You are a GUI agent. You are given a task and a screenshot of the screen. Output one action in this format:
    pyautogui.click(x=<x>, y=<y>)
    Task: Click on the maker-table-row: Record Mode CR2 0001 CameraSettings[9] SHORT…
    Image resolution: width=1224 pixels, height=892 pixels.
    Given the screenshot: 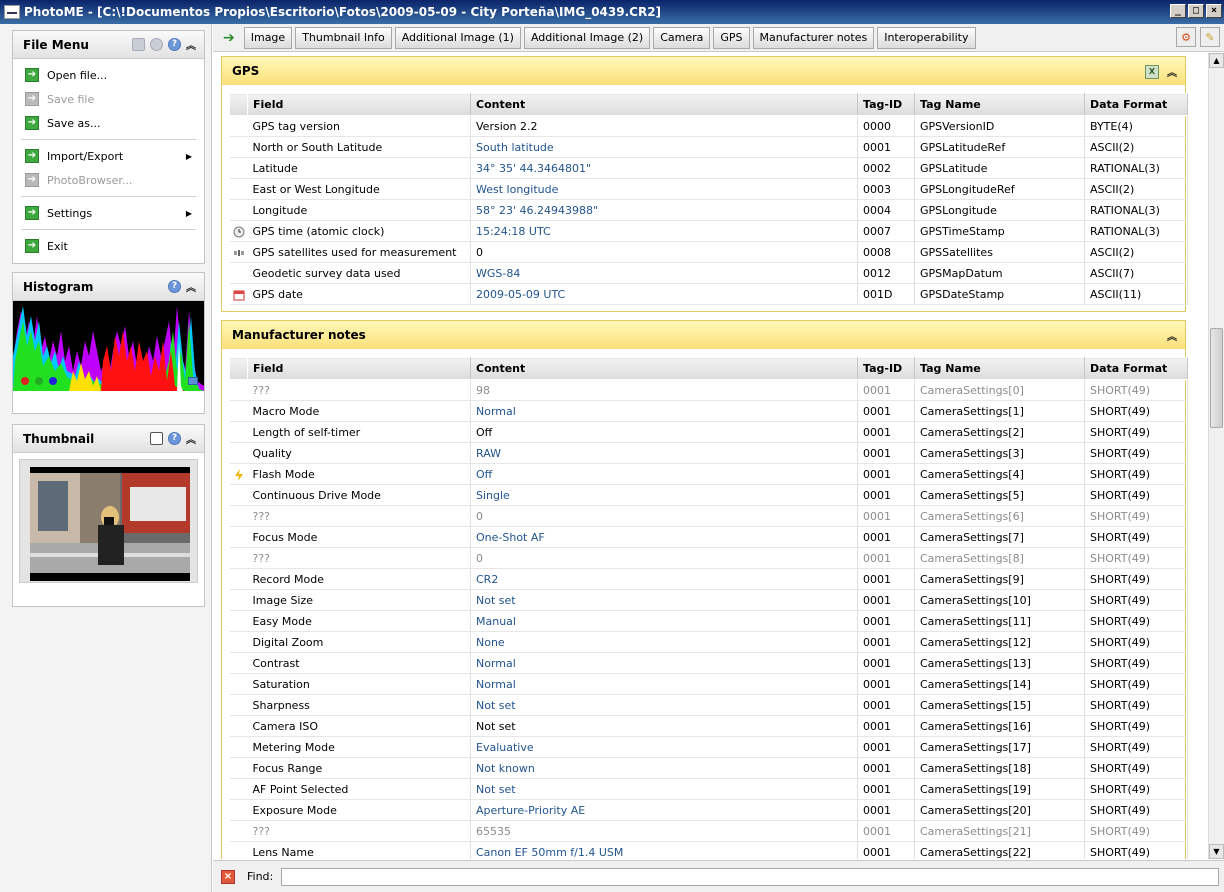 What is the action you would take?
    pyautogui.click(x=708, y=579)
    